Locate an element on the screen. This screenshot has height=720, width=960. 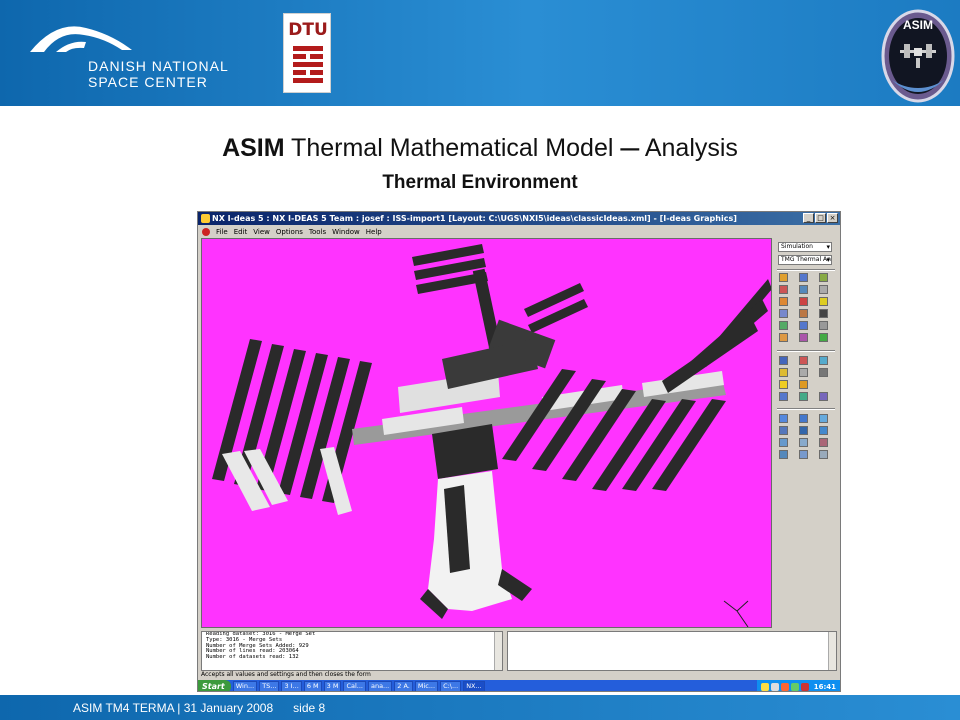
footer-text: ASIM TM4 TERMA | 31 January 2008 side 8 is located at coordinates (199, 708).